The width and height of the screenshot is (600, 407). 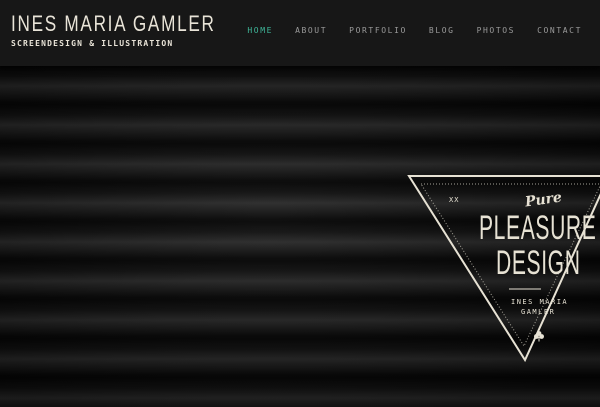 I want to click on nav-item-home: HOME, so click(x=260, y=31).